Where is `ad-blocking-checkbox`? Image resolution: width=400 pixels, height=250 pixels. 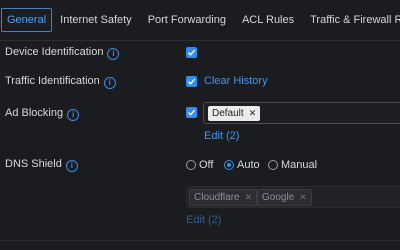 ad-blocking-checkbox is located at coordinates (191, 112).